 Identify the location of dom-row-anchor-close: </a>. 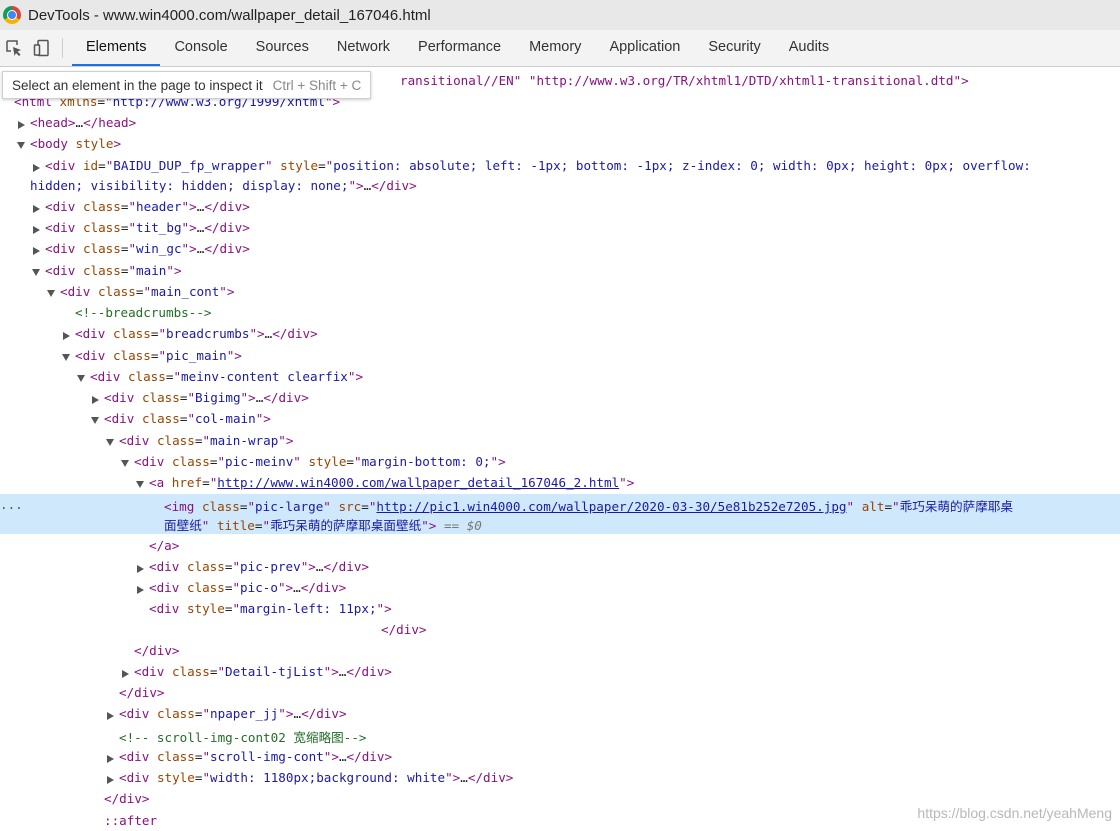
(634, 545).